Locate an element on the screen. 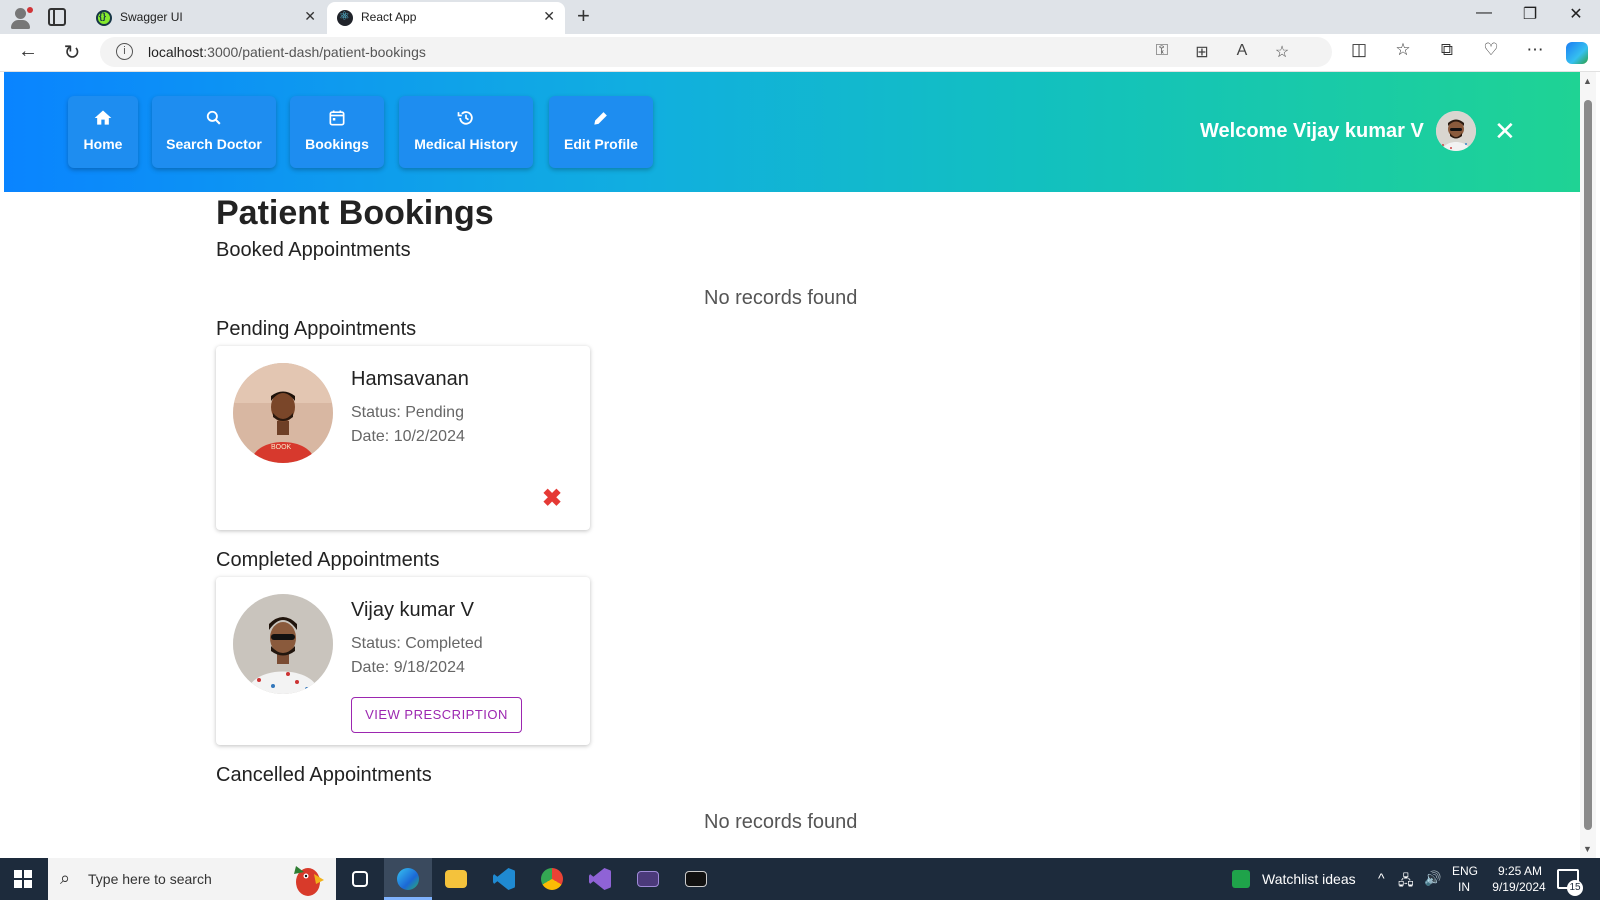  back-icon: ← is located at coordinates (28, 51).